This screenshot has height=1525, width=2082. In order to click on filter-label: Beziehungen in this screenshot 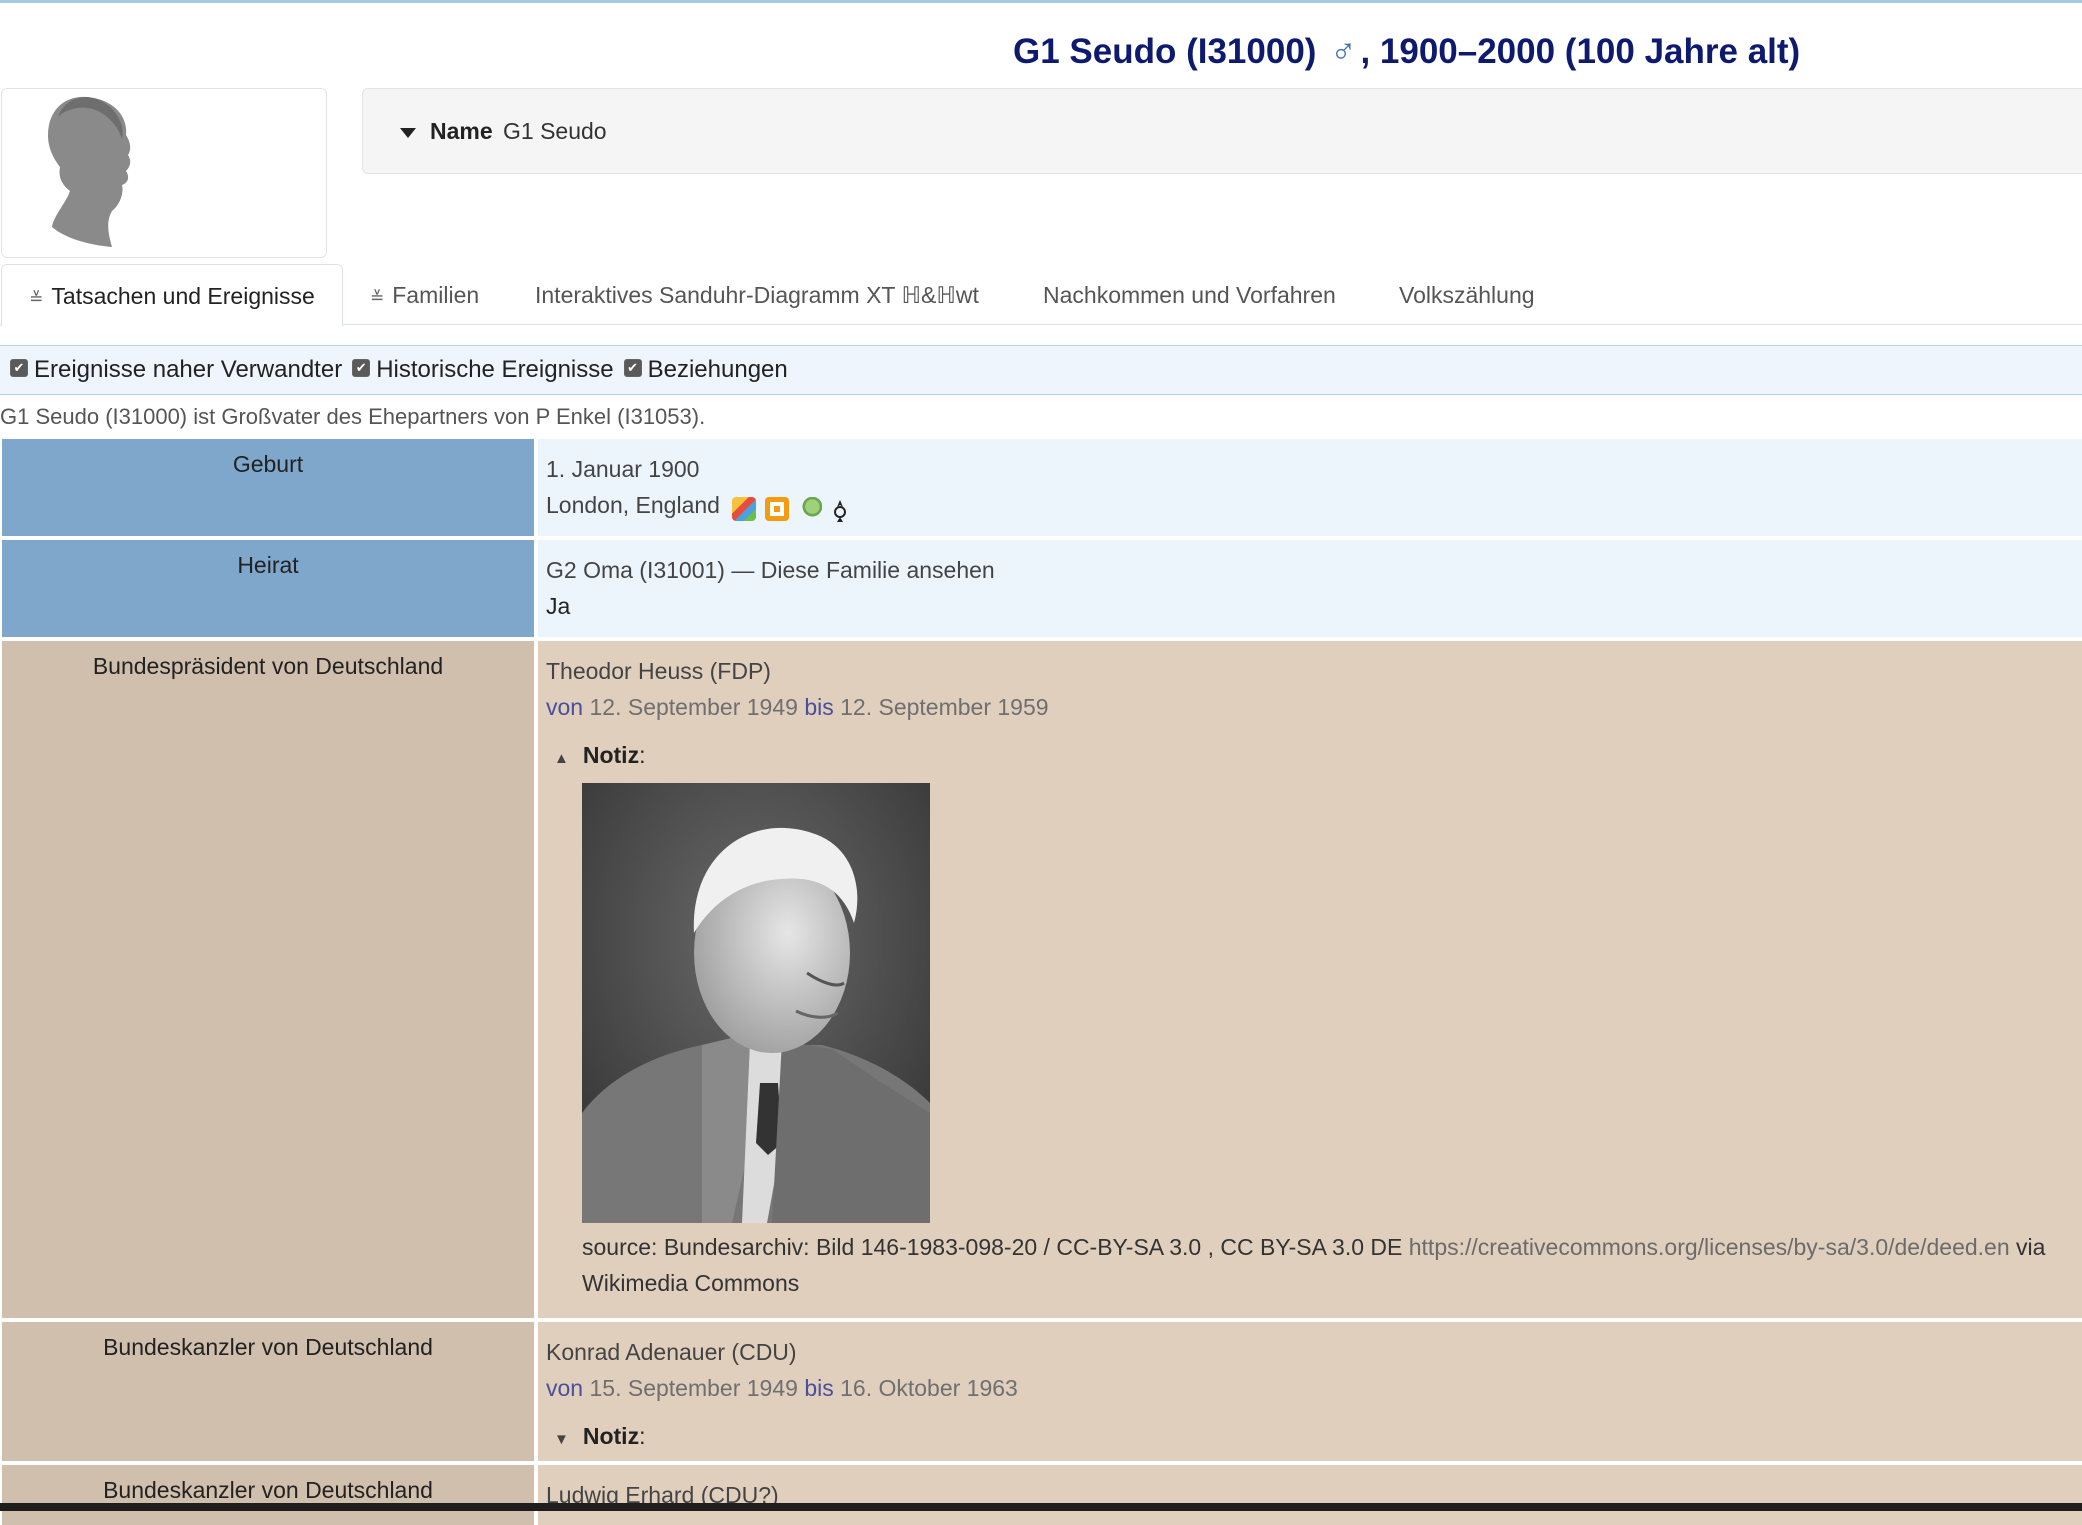, I will do `click(717, 369)`.